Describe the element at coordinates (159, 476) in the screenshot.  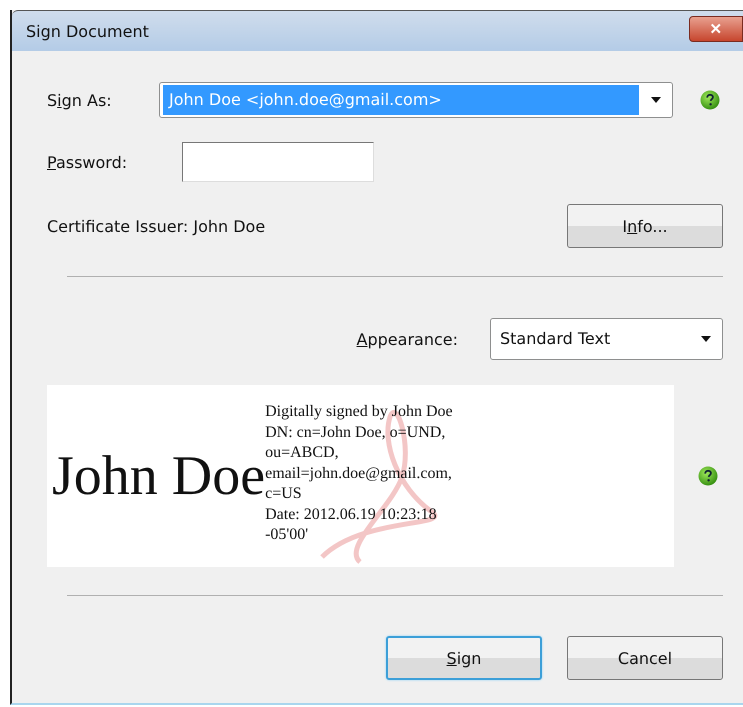
I see `signature-name: John Doe` at that location.